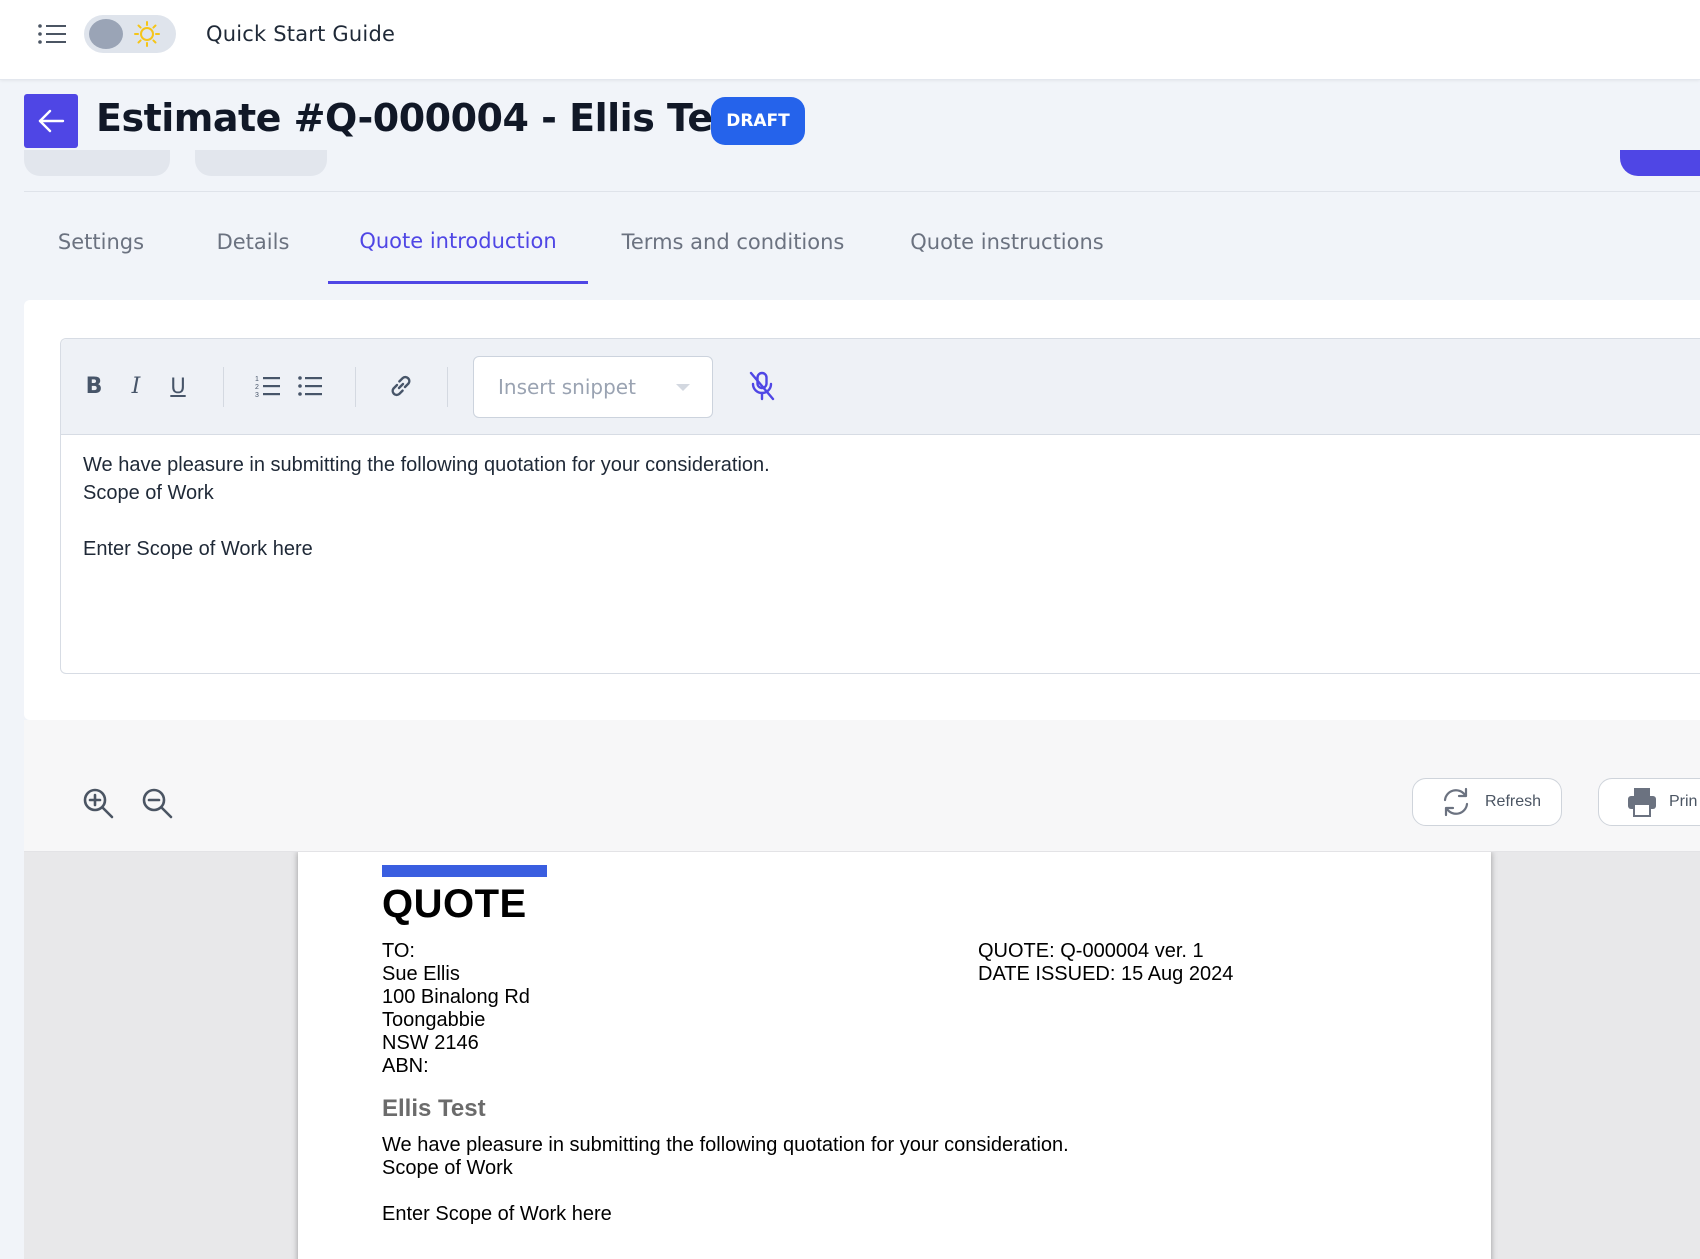 The width and height of the screenshot is (1700, 1259). I want to click on italic-icon: I, so click(136, 386).